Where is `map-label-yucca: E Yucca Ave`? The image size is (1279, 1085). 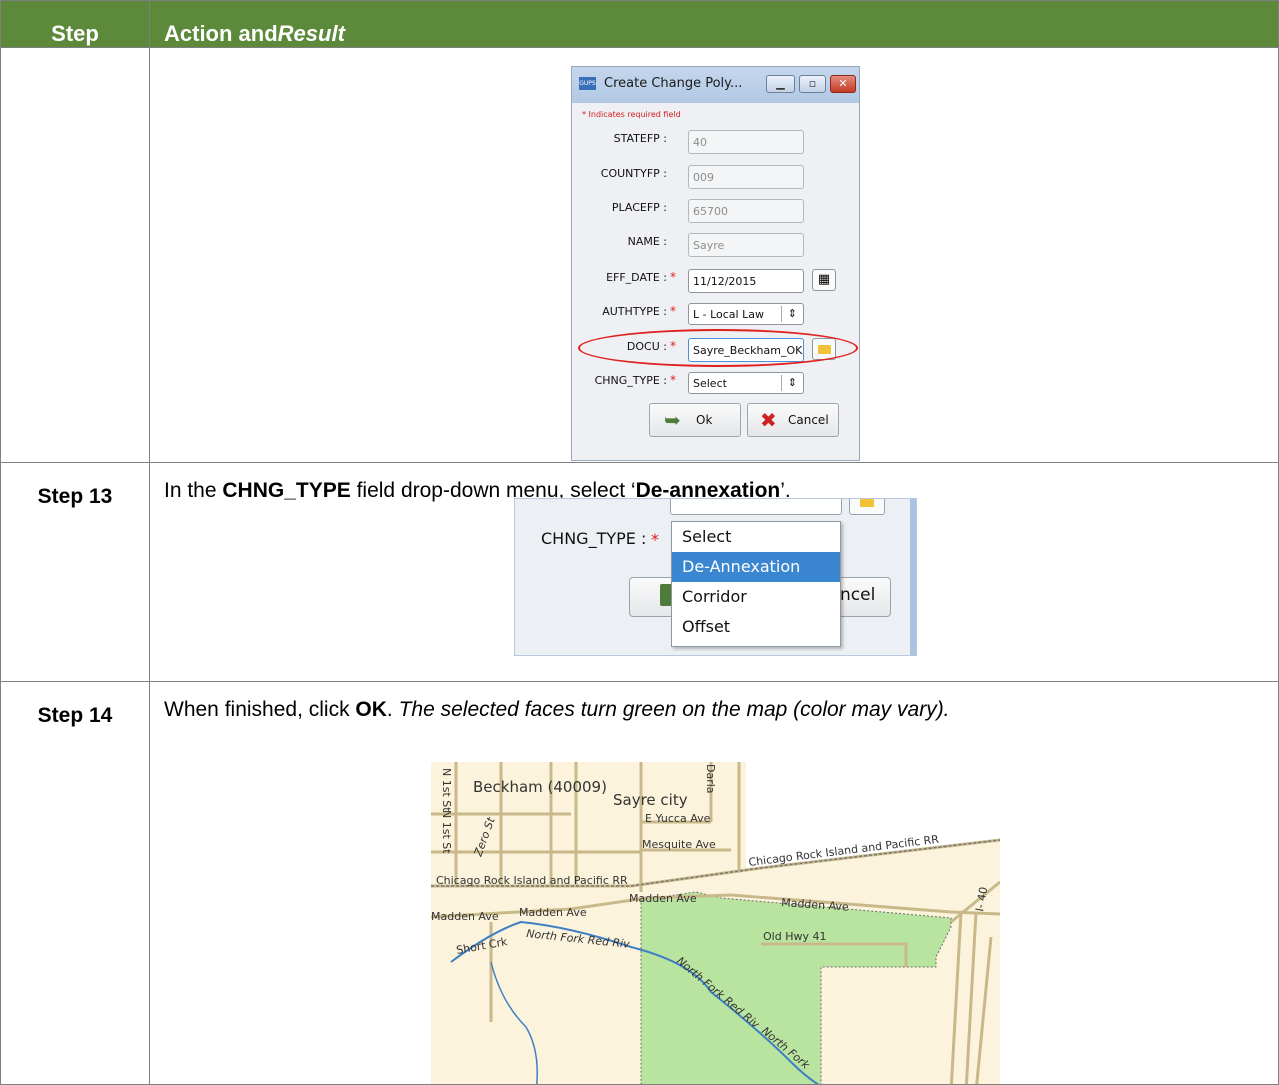
map-label-yucca: E Yucca Ave is located at coordinates (678, 818).